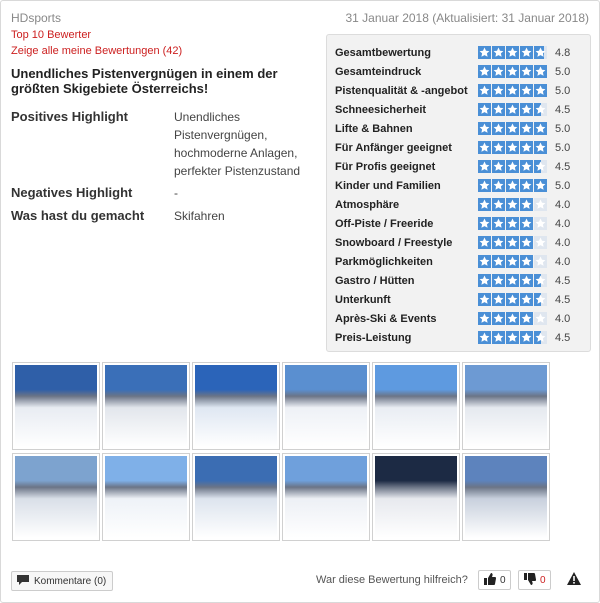  What do you see at coordinates (460, 281) in the screenshot?
I see `rating-row: Gastro / Hütten 4.5` at bounding box center [460, 281].